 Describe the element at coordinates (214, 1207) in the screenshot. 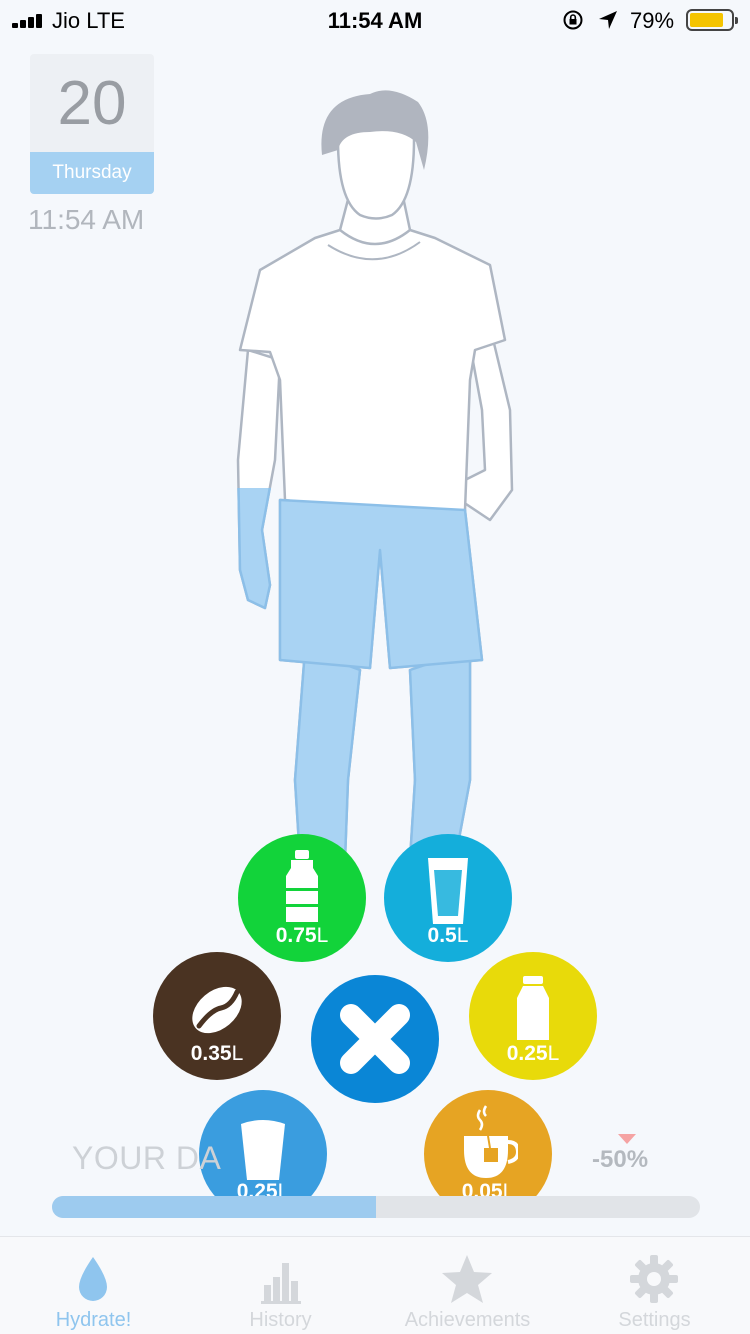

I see `progress-fill` at that location.